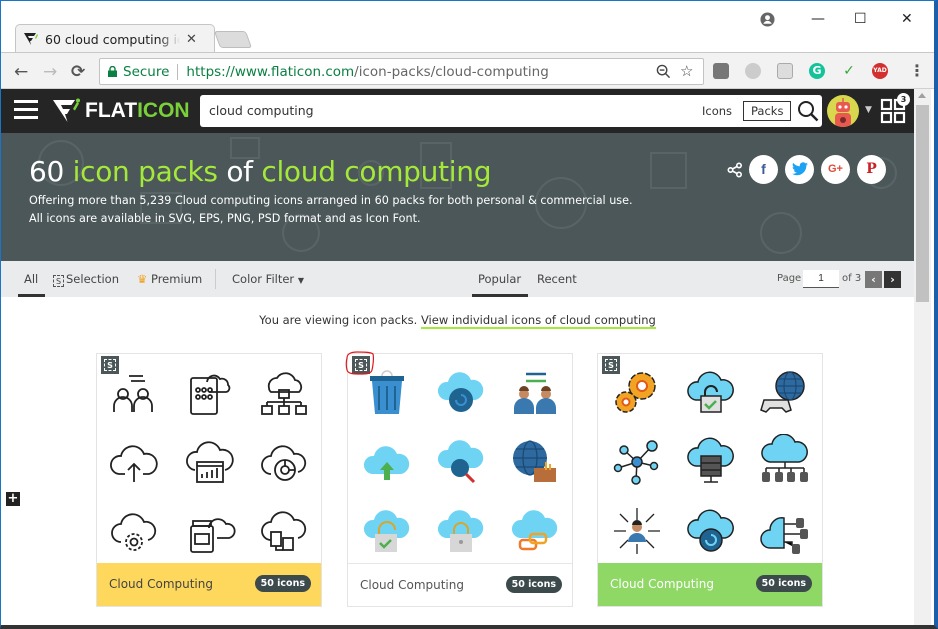 The width and height of the screenshot is (938, 629). Describe the element at coordinates (817, 71) in the screenshot. I see `grammarly-extension-icon: G` at that location.